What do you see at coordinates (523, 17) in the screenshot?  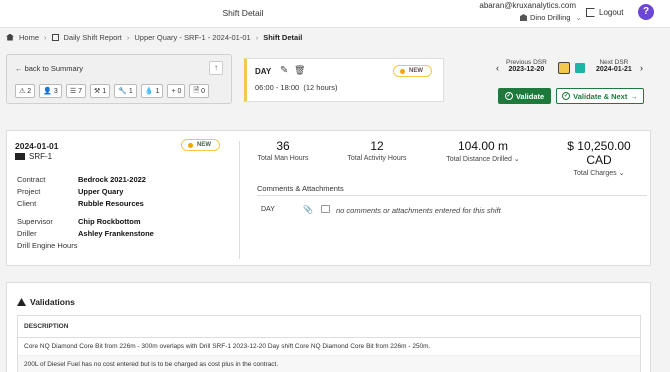 I see `building-icon` at bounding box center [523, 17].